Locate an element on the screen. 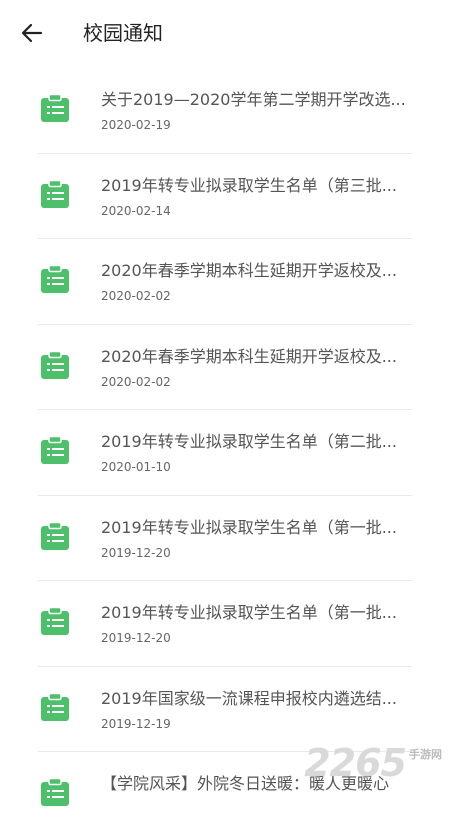 The width and height of the screenshot is (450, 838). app-bar: 校园通知 is located at coordinates (225, 34).